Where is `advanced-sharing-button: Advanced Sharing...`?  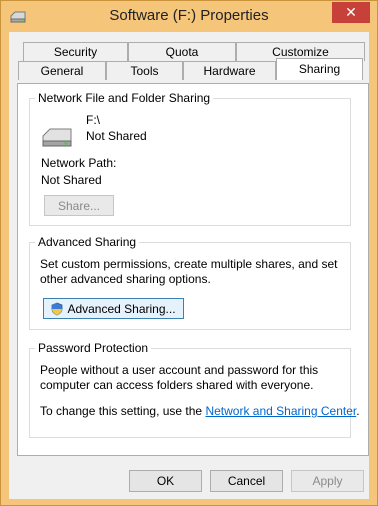
advanced-sharing-button: Advanced Sharing... is located at coordinates (113, 308).